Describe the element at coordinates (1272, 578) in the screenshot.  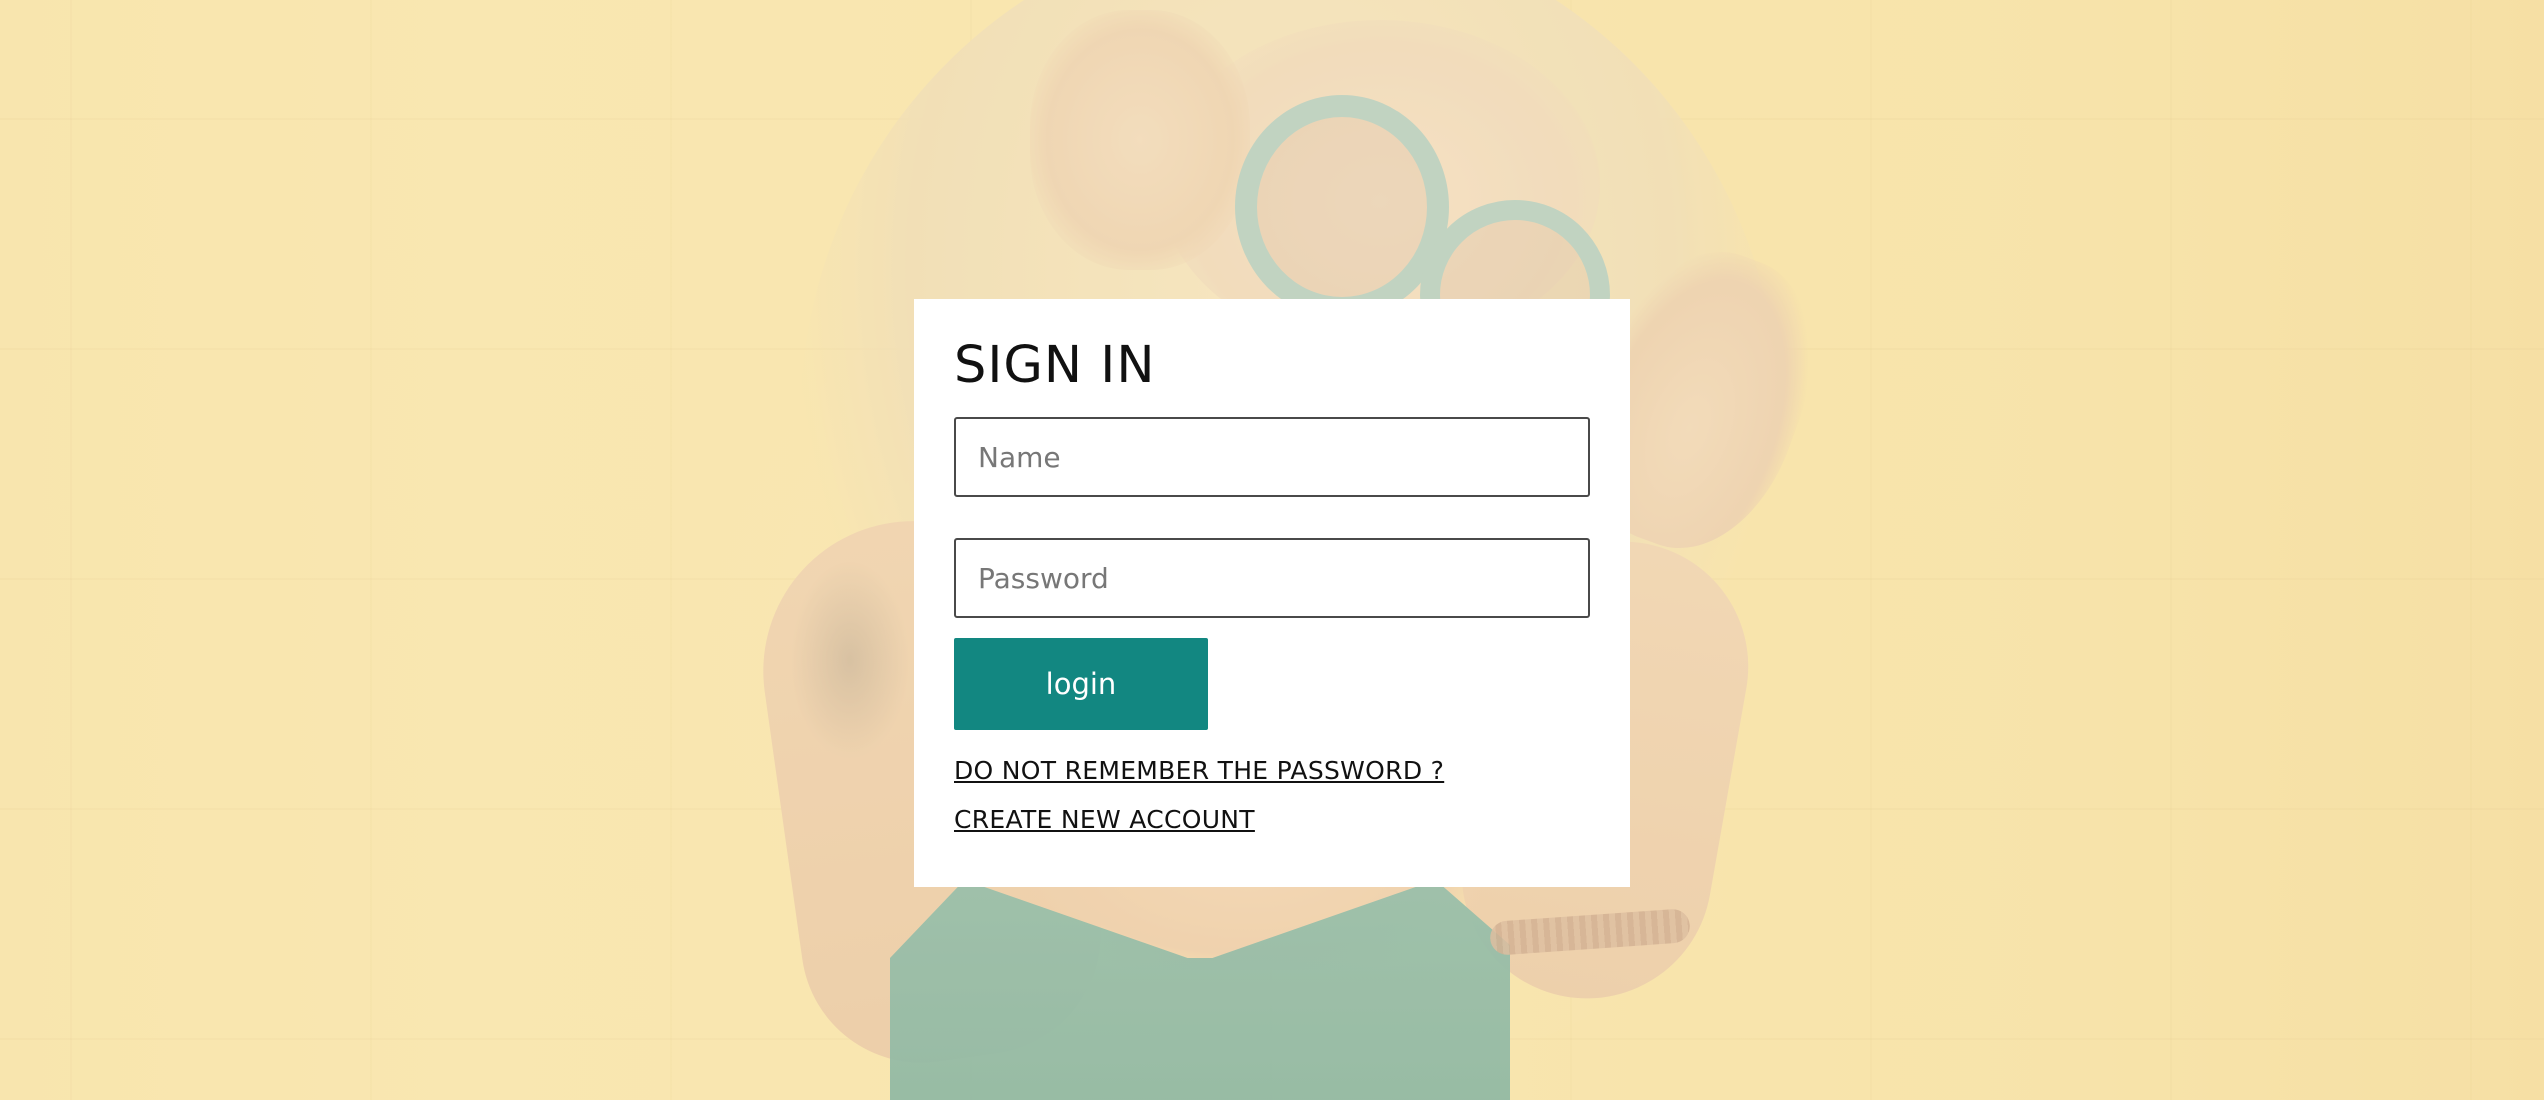
I see `password-input` at that location.